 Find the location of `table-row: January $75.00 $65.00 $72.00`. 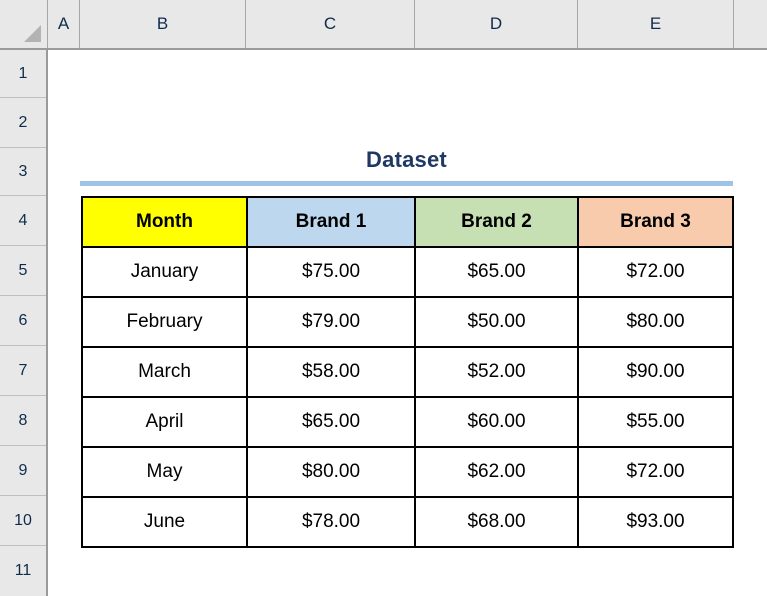

table-row: January $75.00 $65.00 $72.00 is located at coordinates (407, 272).